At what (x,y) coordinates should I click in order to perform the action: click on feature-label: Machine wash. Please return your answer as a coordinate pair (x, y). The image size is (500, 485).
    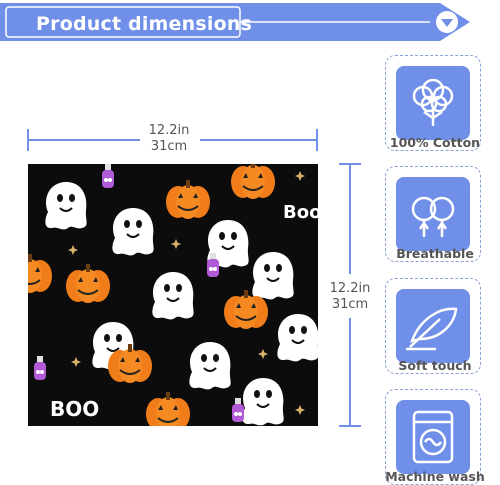
    Looking at the image, I should click on (435, 476).